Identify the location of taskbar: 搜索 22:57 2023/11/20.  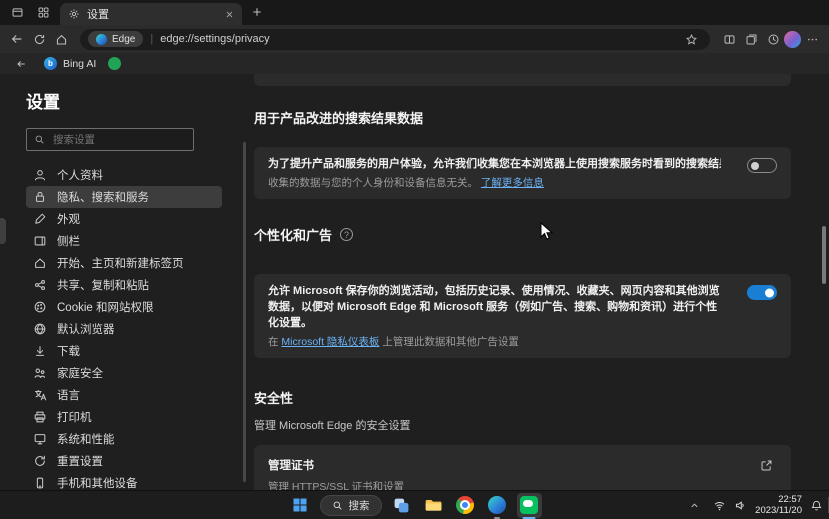
(414, 504).